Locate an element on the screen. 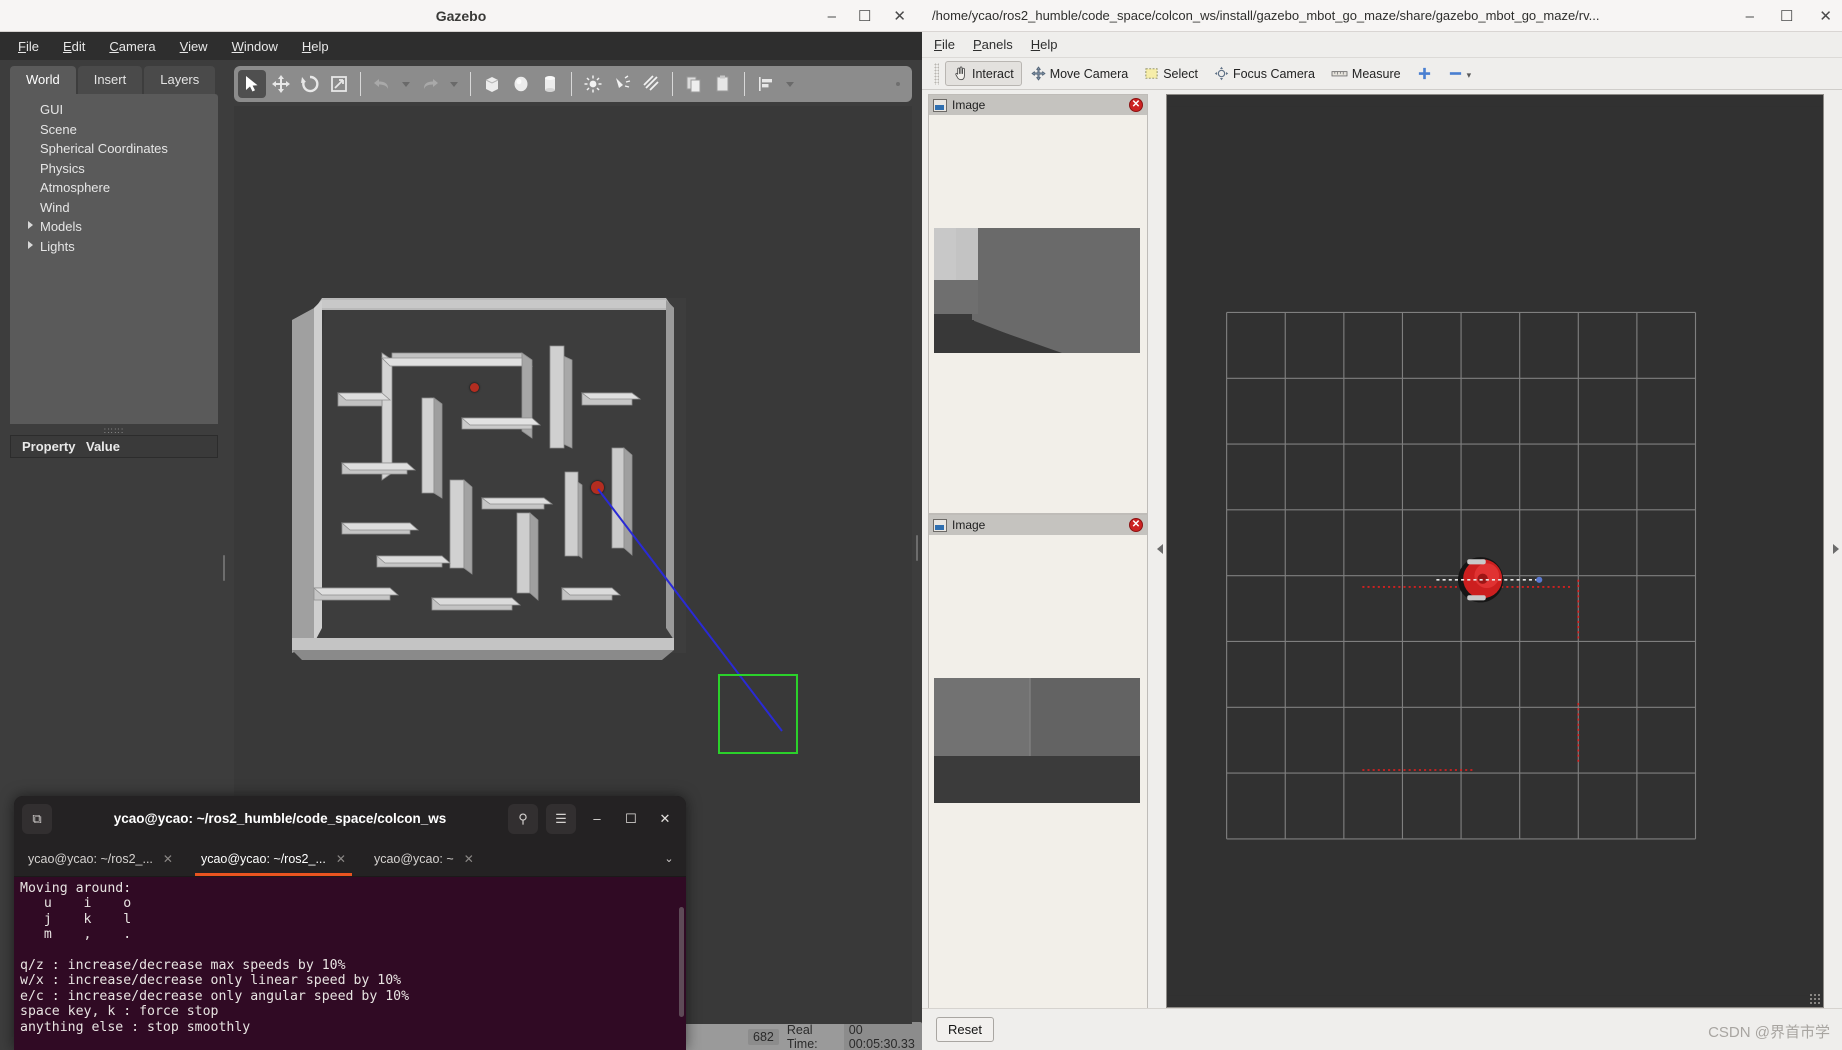 This screenshot has height=1050, width=1842. rviz-maximize-button: ☐ is located at coordinates (1786, 16).